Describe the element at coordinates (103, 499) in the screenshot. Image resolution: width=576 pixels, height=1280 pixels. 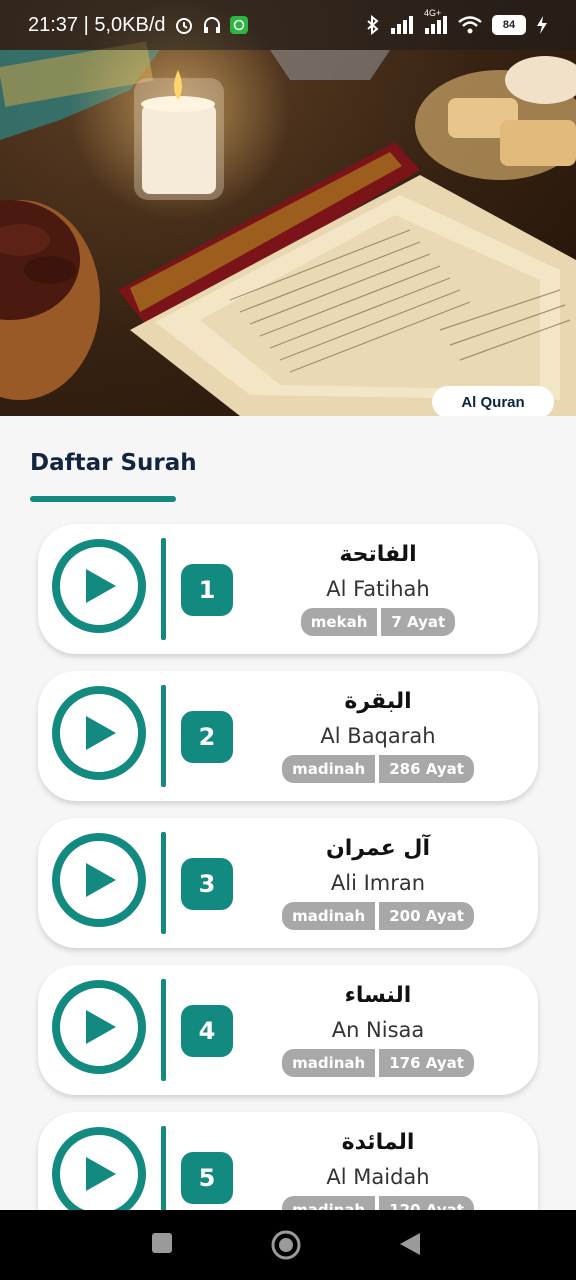
I see `section-underline` at that location.